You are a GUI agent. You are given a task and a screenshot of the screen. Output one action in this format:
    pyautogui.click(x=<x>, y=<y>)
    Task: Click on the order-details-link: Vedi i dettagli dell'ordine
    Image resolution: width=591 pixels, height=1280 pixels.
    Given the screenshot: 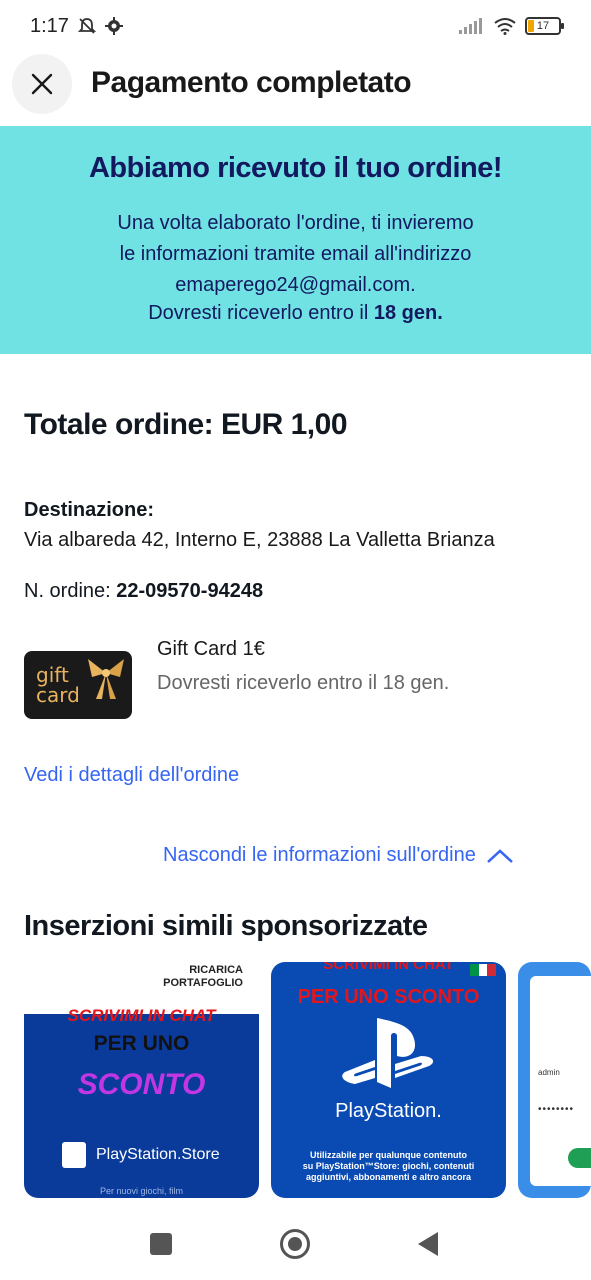 What is the action you would take?
    pyautogui.click(x=131, y=775)
    